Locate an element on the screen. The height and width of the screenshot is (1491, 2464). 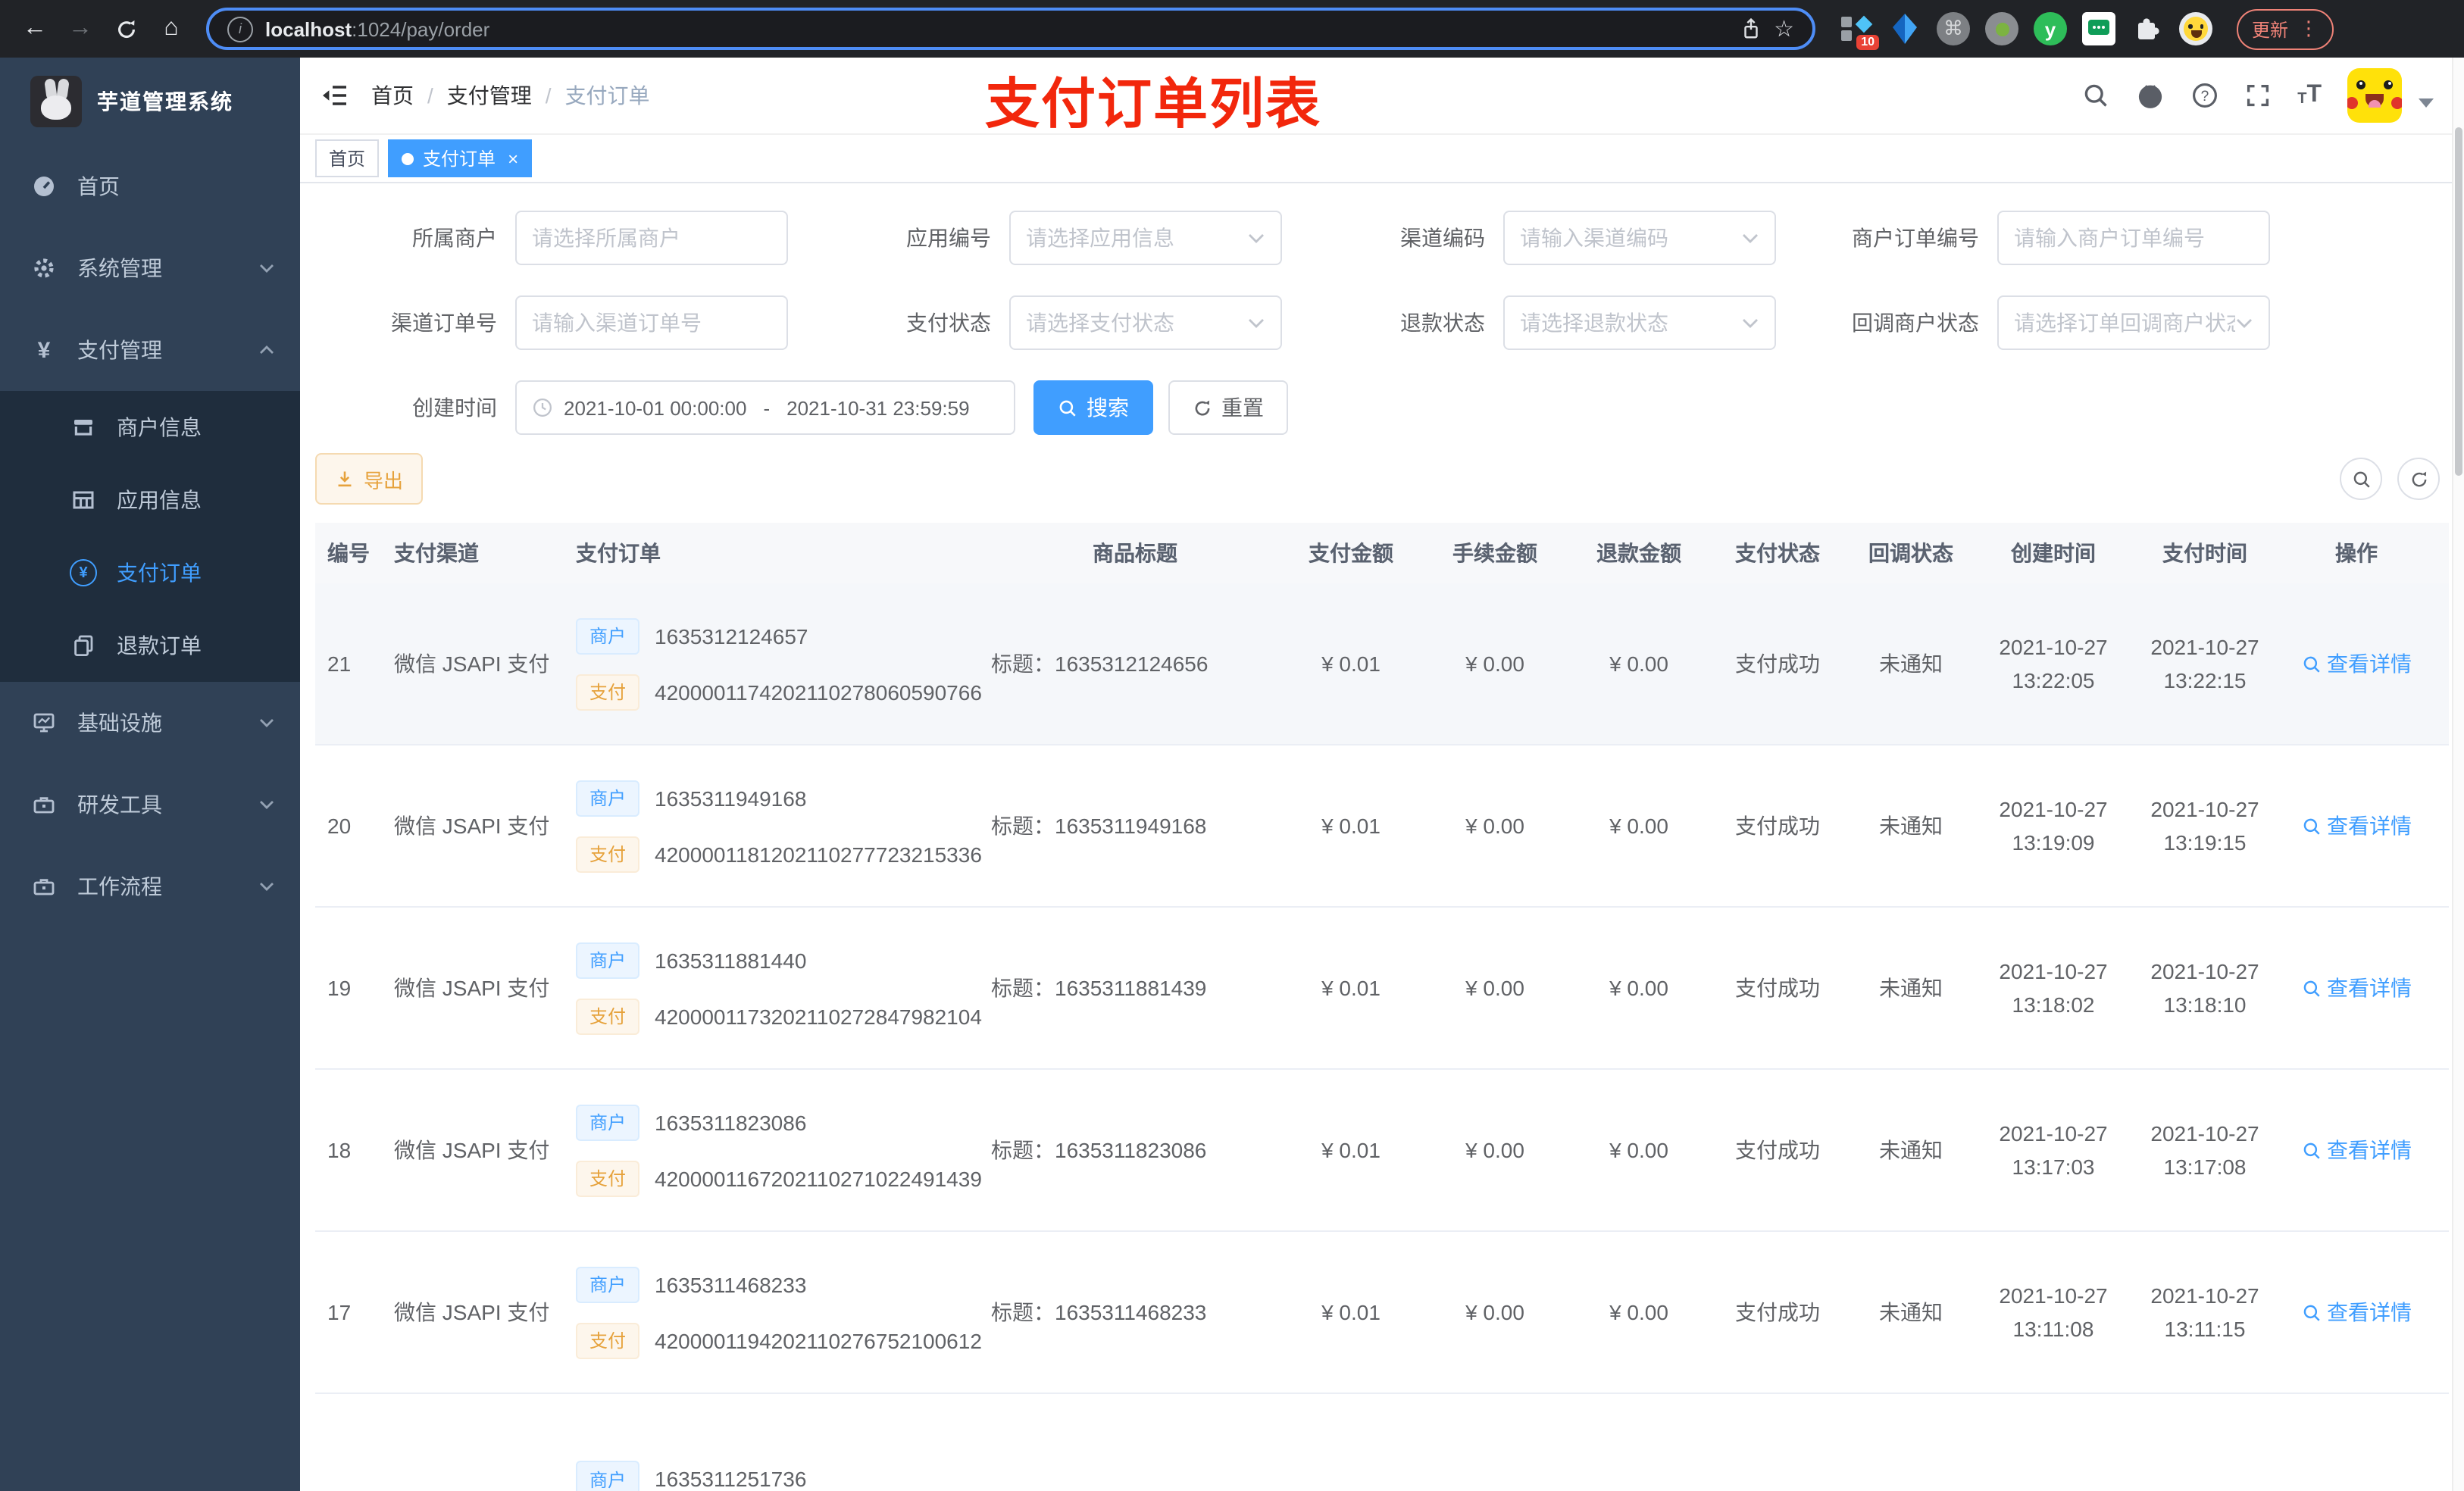
help-button: ? is located at coordinates (2205, 95).